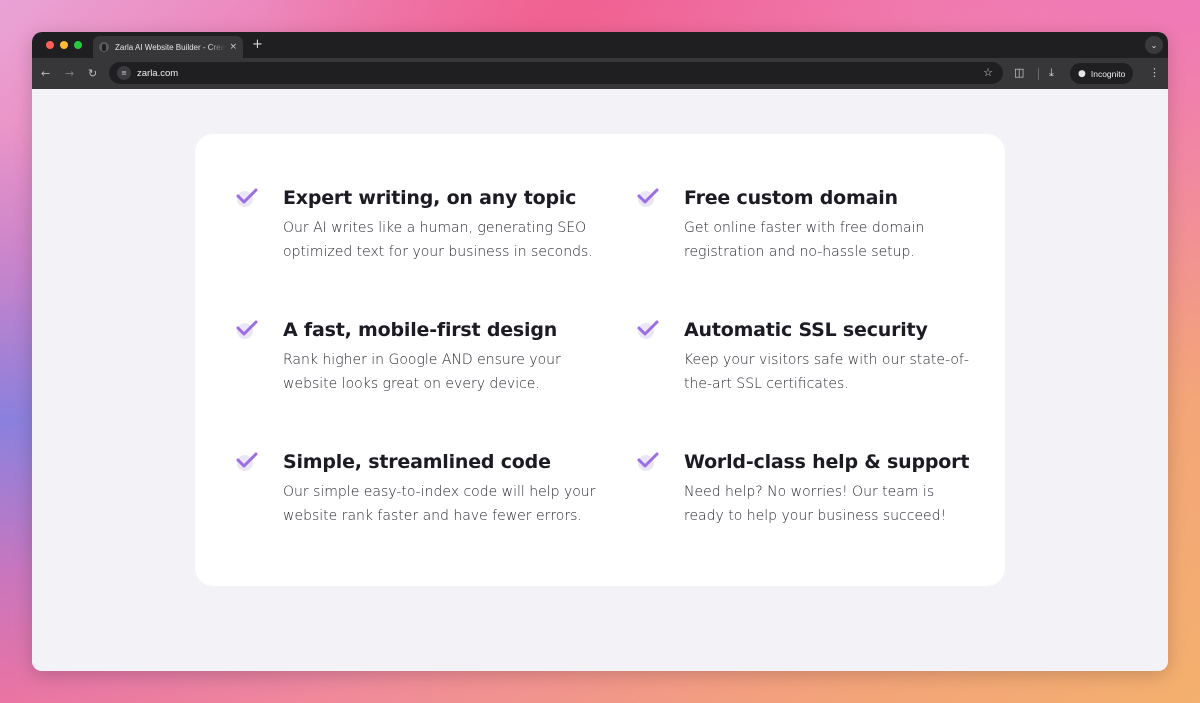  I want to click on bookmark-star-icon: ☆, so click(988, 72).